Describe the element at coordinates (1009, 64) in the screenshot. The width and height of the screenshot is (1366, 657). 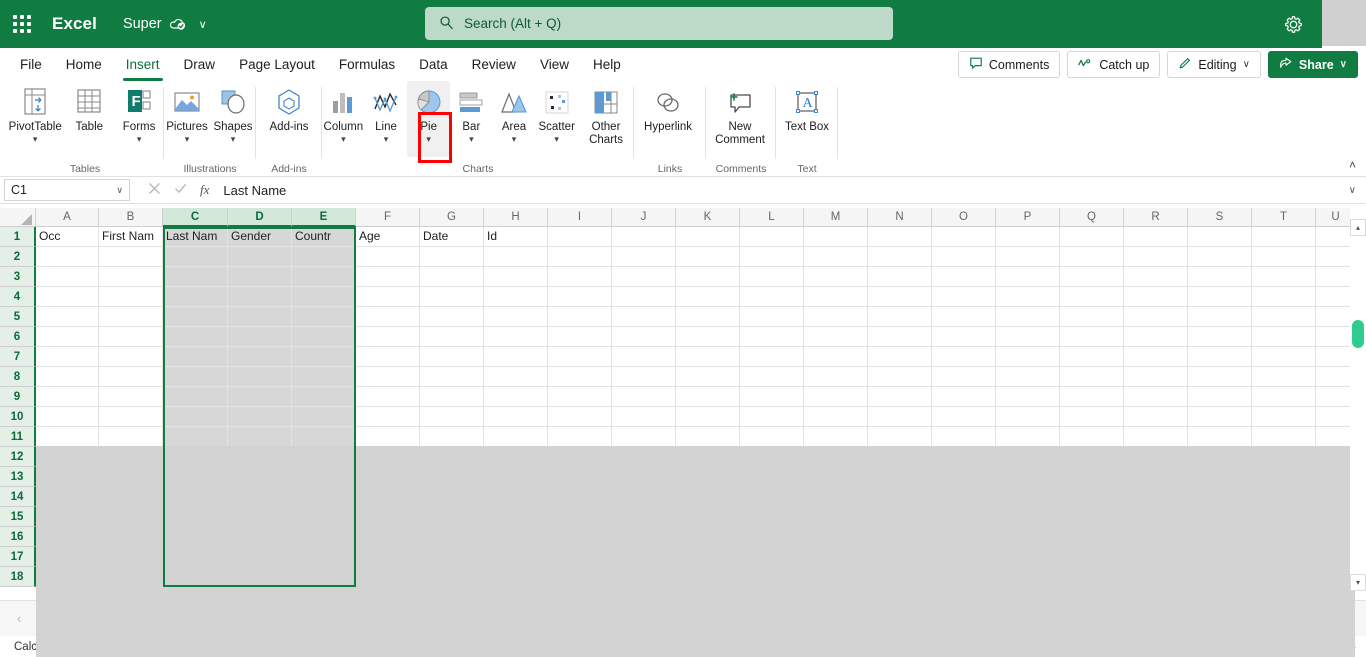
I see `comments-button: Comments` at that location.